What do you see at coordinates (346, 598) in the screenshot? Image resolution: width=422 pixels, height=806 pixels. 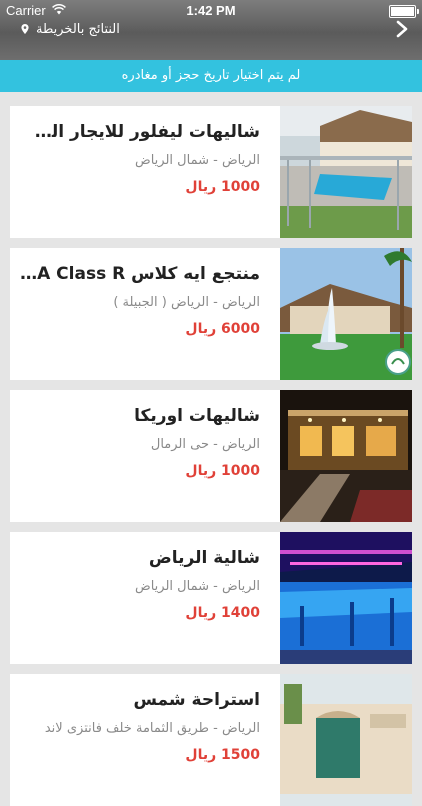 I see `listing-photo-indoor-pool` at bounding box center [346, 598].